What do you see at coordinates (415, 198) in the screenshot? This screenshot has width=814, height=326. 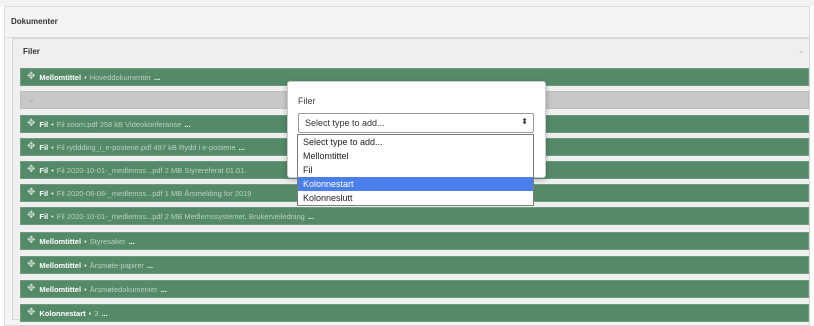 I see `option-kolonneslutt: Kolonneslutt` at bounding box center [415, 198].